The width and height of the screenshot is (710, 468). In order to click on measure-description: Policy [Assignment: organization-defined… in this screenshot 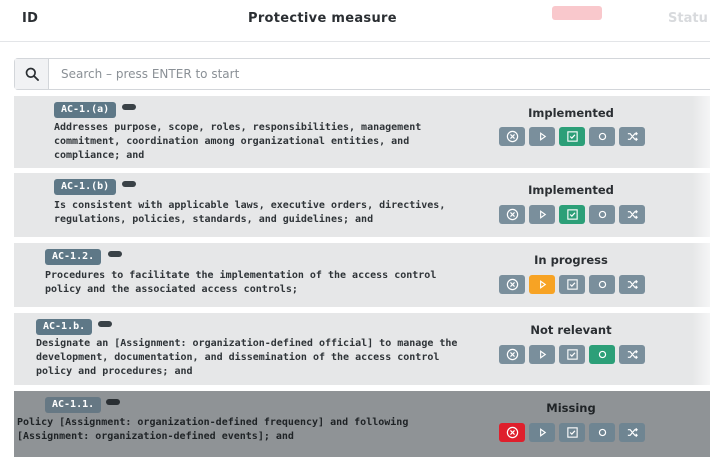, I will do `click(213, 429)`.